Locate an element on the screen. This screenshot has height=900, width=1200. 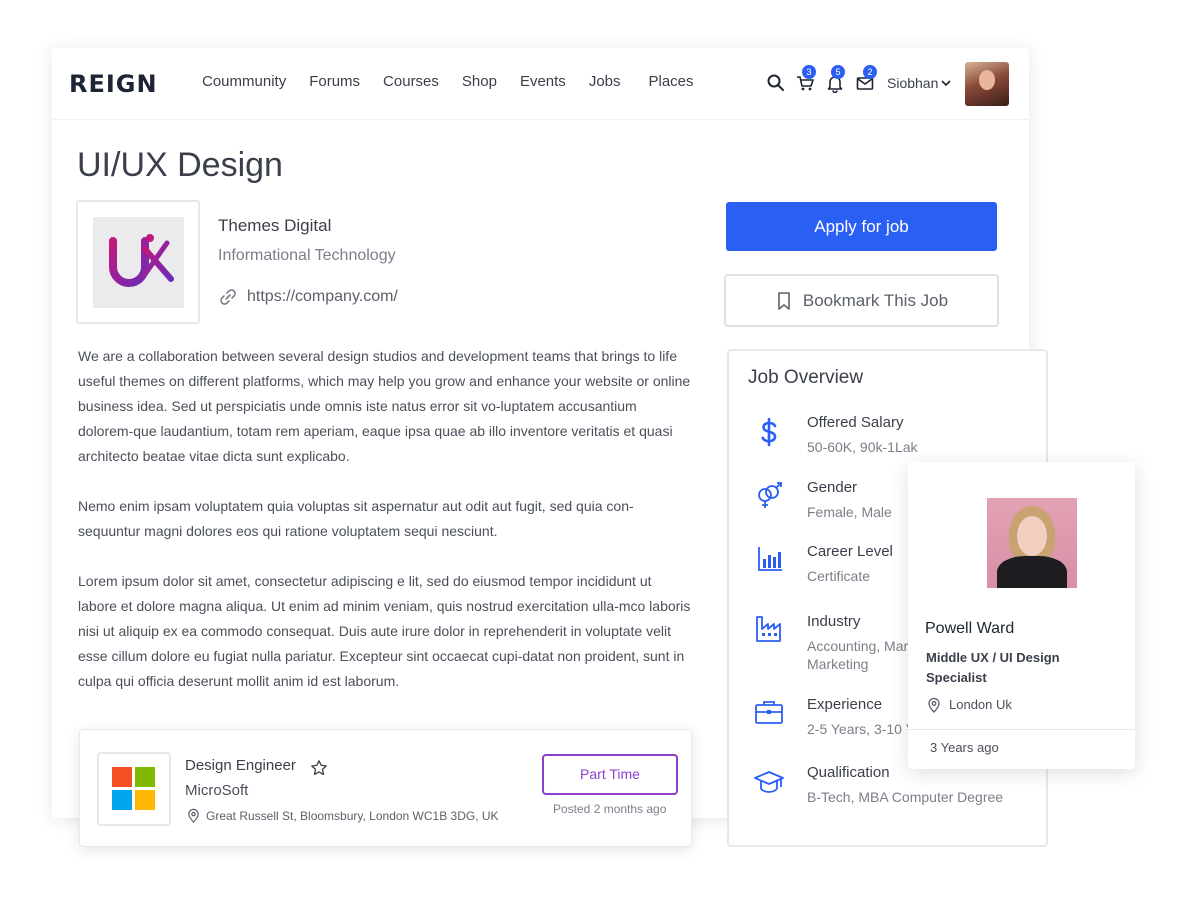
briefcase-icon is located at coordinates (769, 712).